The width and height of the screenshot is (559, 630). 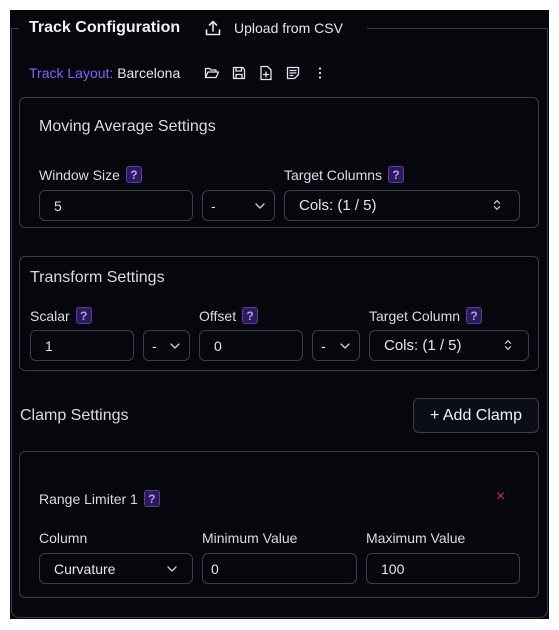 I want to click on window-op-value: -, so click(x=213, y=205).